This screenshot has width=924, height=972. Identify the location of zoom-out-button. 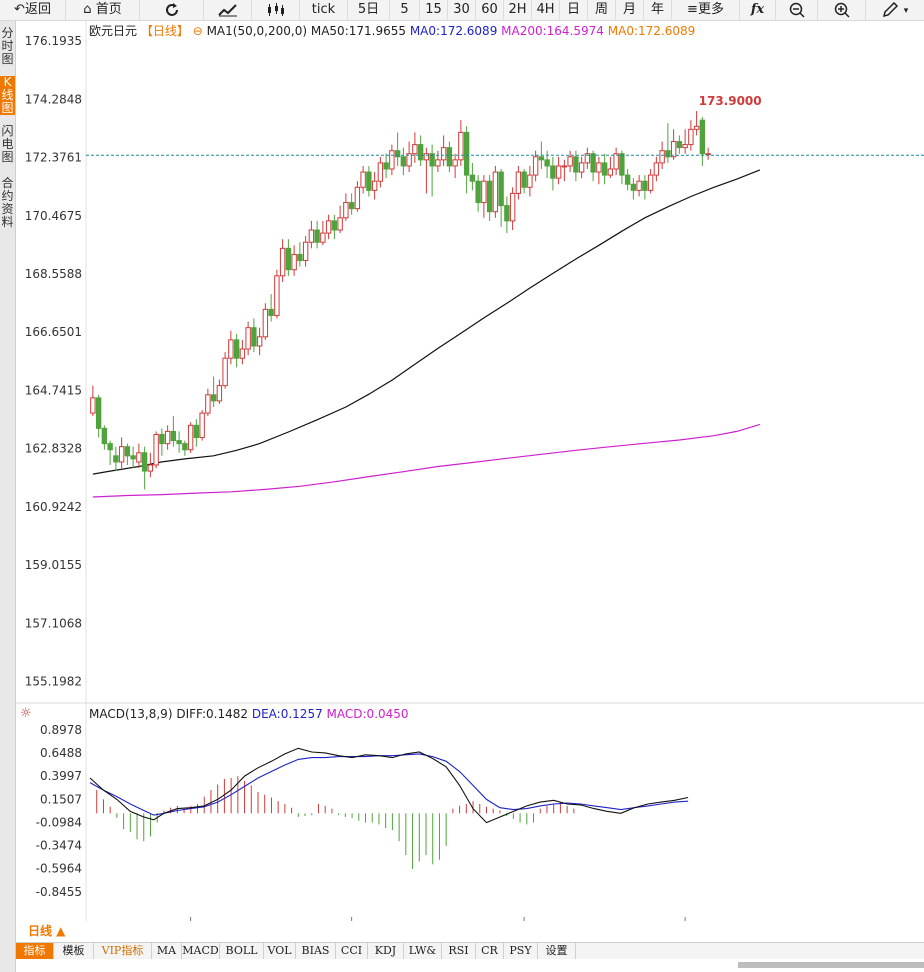
(797, 10).